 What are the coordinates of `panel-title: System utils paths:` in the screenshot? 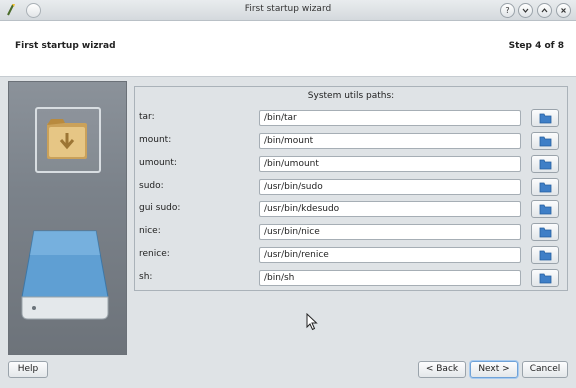 It's located at (351, 96).